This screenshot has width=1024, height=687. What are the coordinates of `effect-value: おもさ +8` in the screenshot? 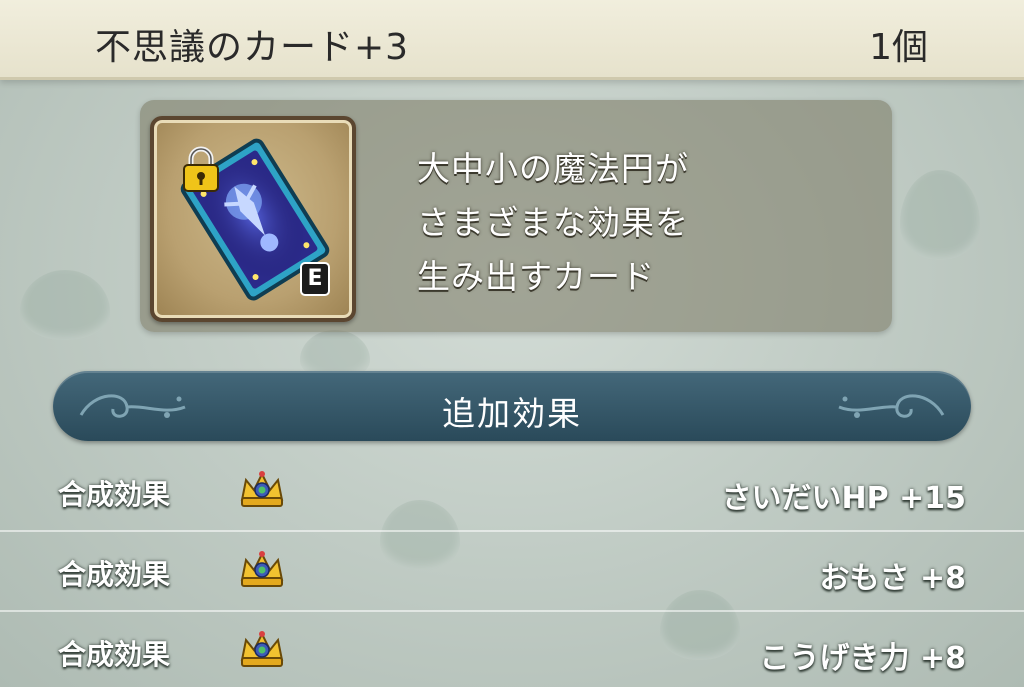 It's located at (892, 578).